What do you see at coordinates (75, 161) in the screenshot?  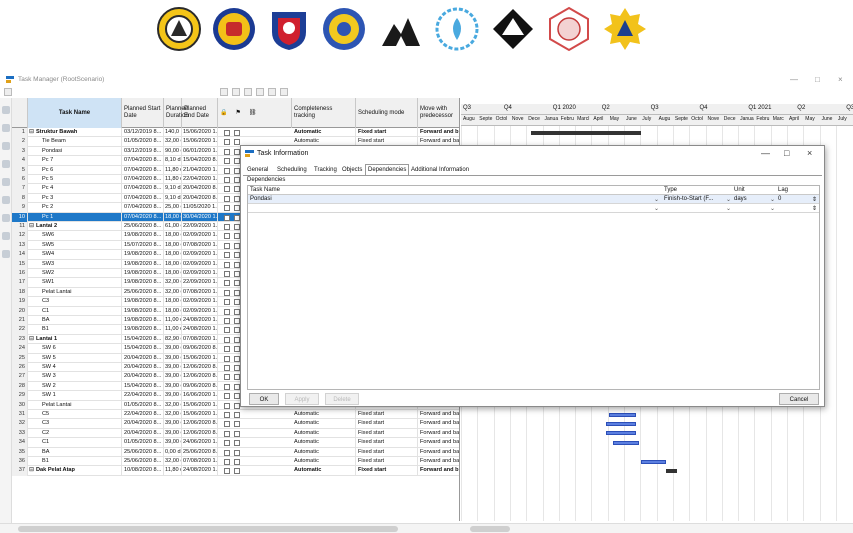 I see `task-name-cell: Pc 7` at bounding box center [75, 161].